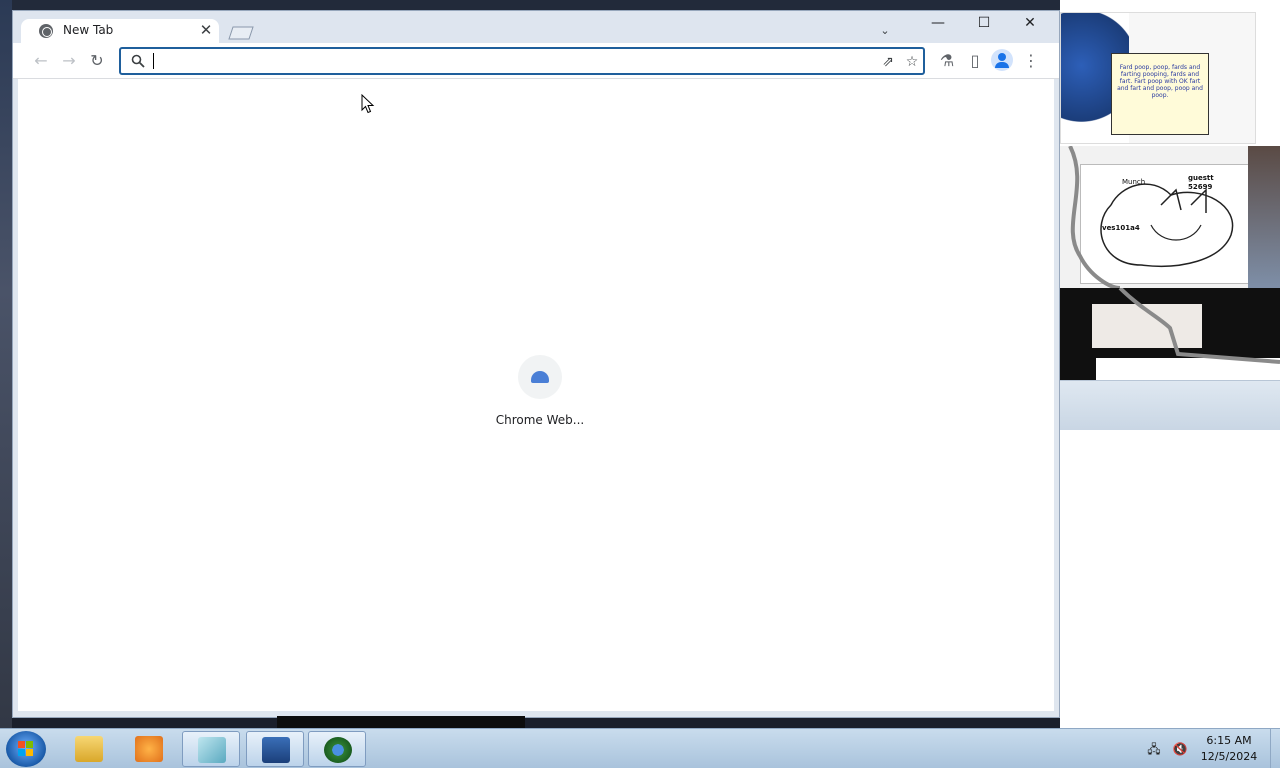 The height and width of the screenshot is (768, 1280). Describe the element at coordinates (975, 61) in the screenshot. I see `side-panel-icon: ▯` at that location.